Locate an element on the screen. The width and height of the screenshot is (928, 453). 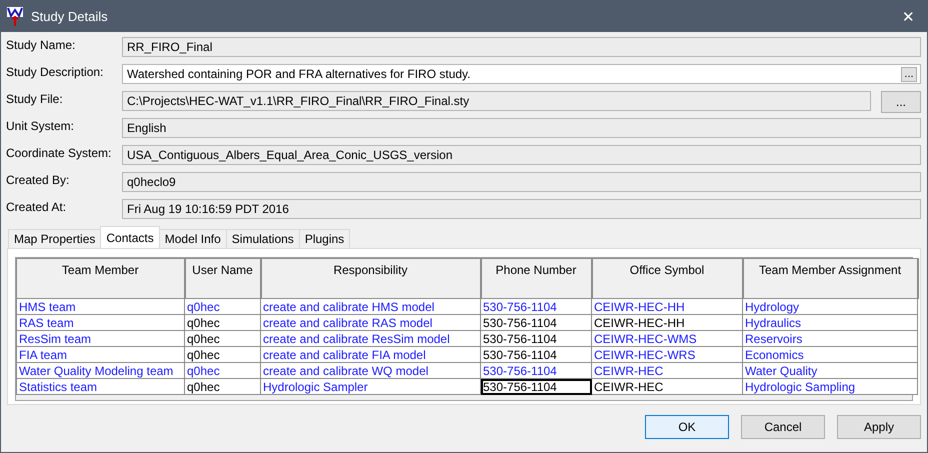
field-label: Coordinate System: is located at coordinates (59, 152).